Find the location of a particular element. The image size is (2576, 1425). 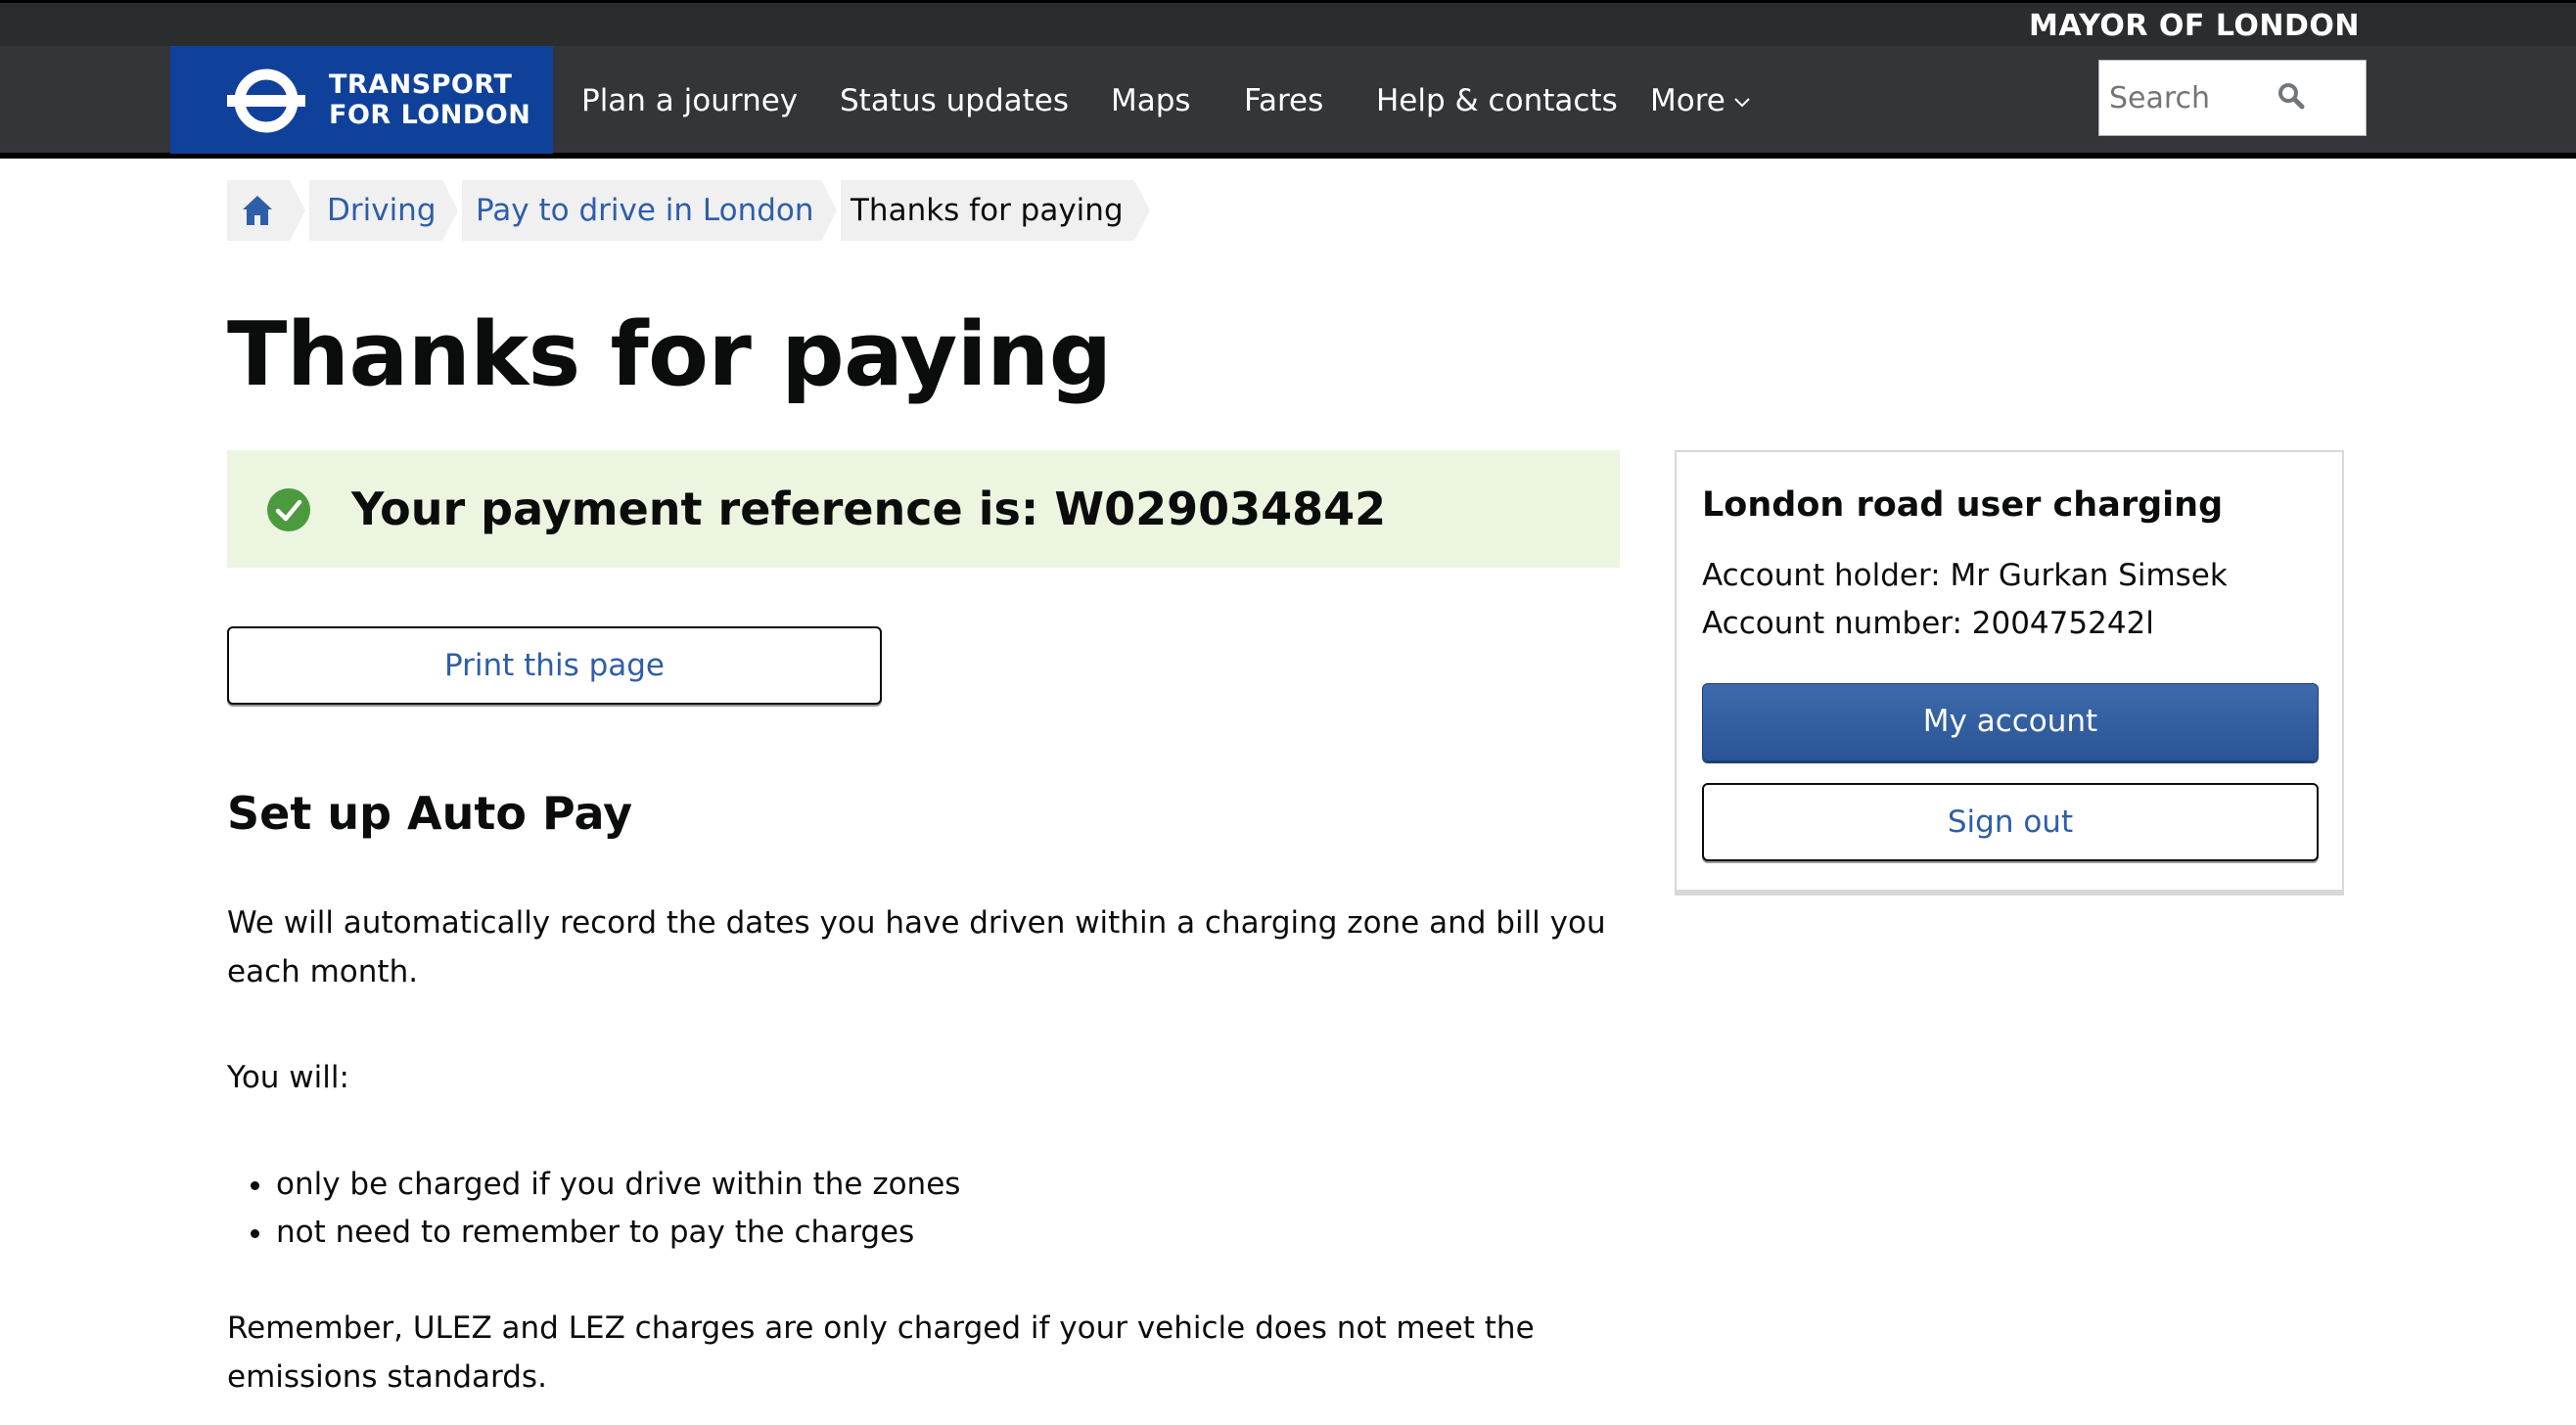

nav-status-updates: Status updates is located at coordinates (955, 100).